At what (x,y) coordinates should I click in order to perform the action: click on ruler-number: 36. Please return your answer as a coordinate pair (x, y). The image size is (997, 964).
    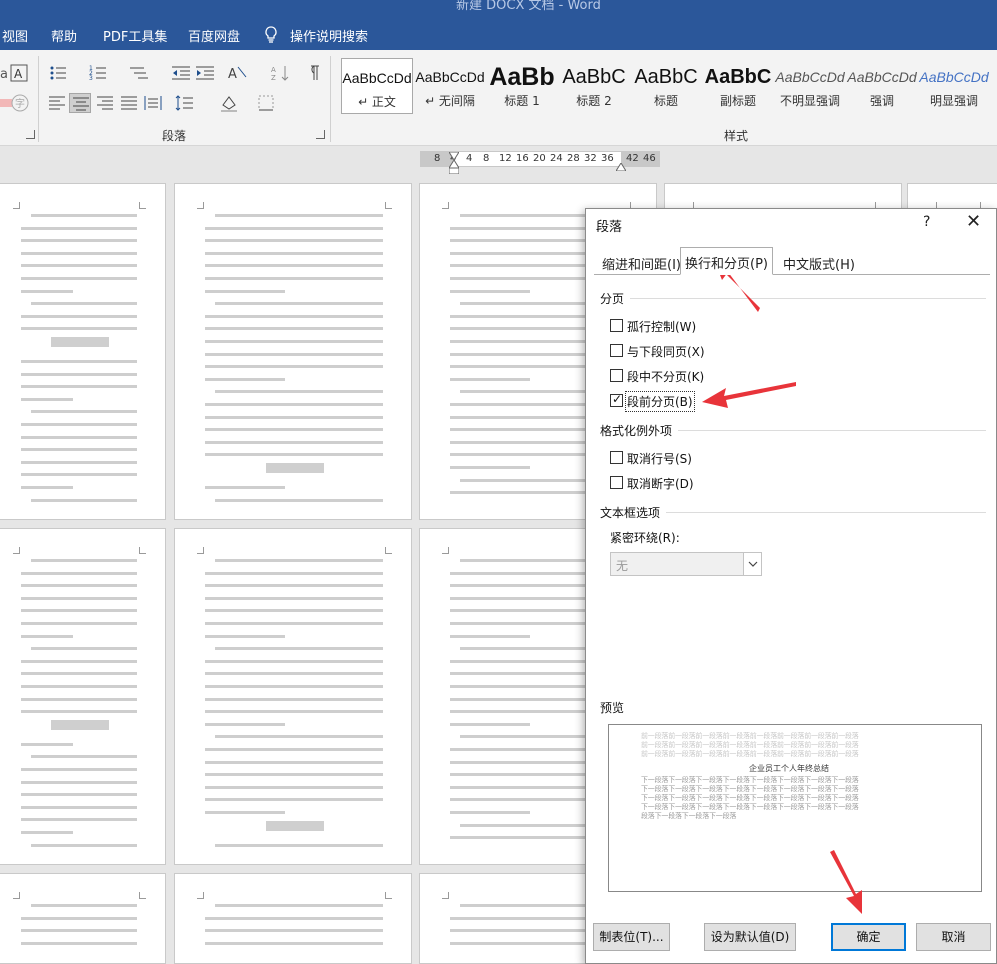
    Looking at the image, I should click on (607, 158).